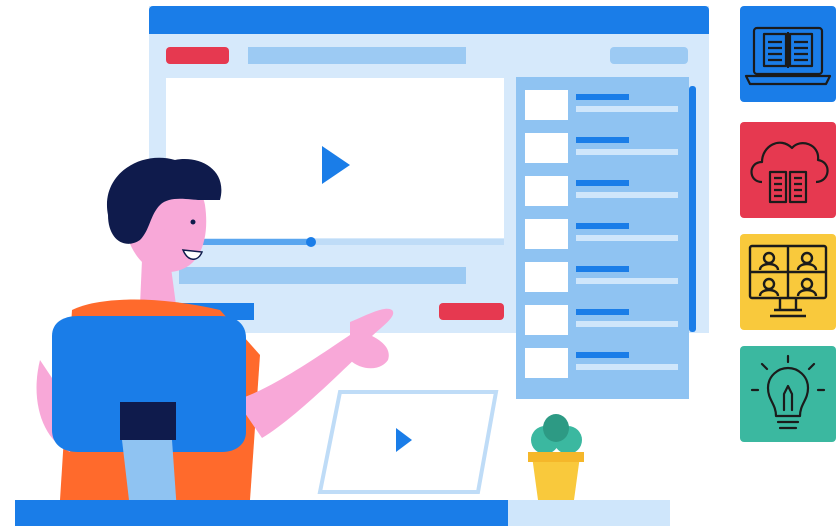  What do you see at coordinates (589, 513) in the screenshot?
I see `desk-shelf` at bounding box center [589, 513].